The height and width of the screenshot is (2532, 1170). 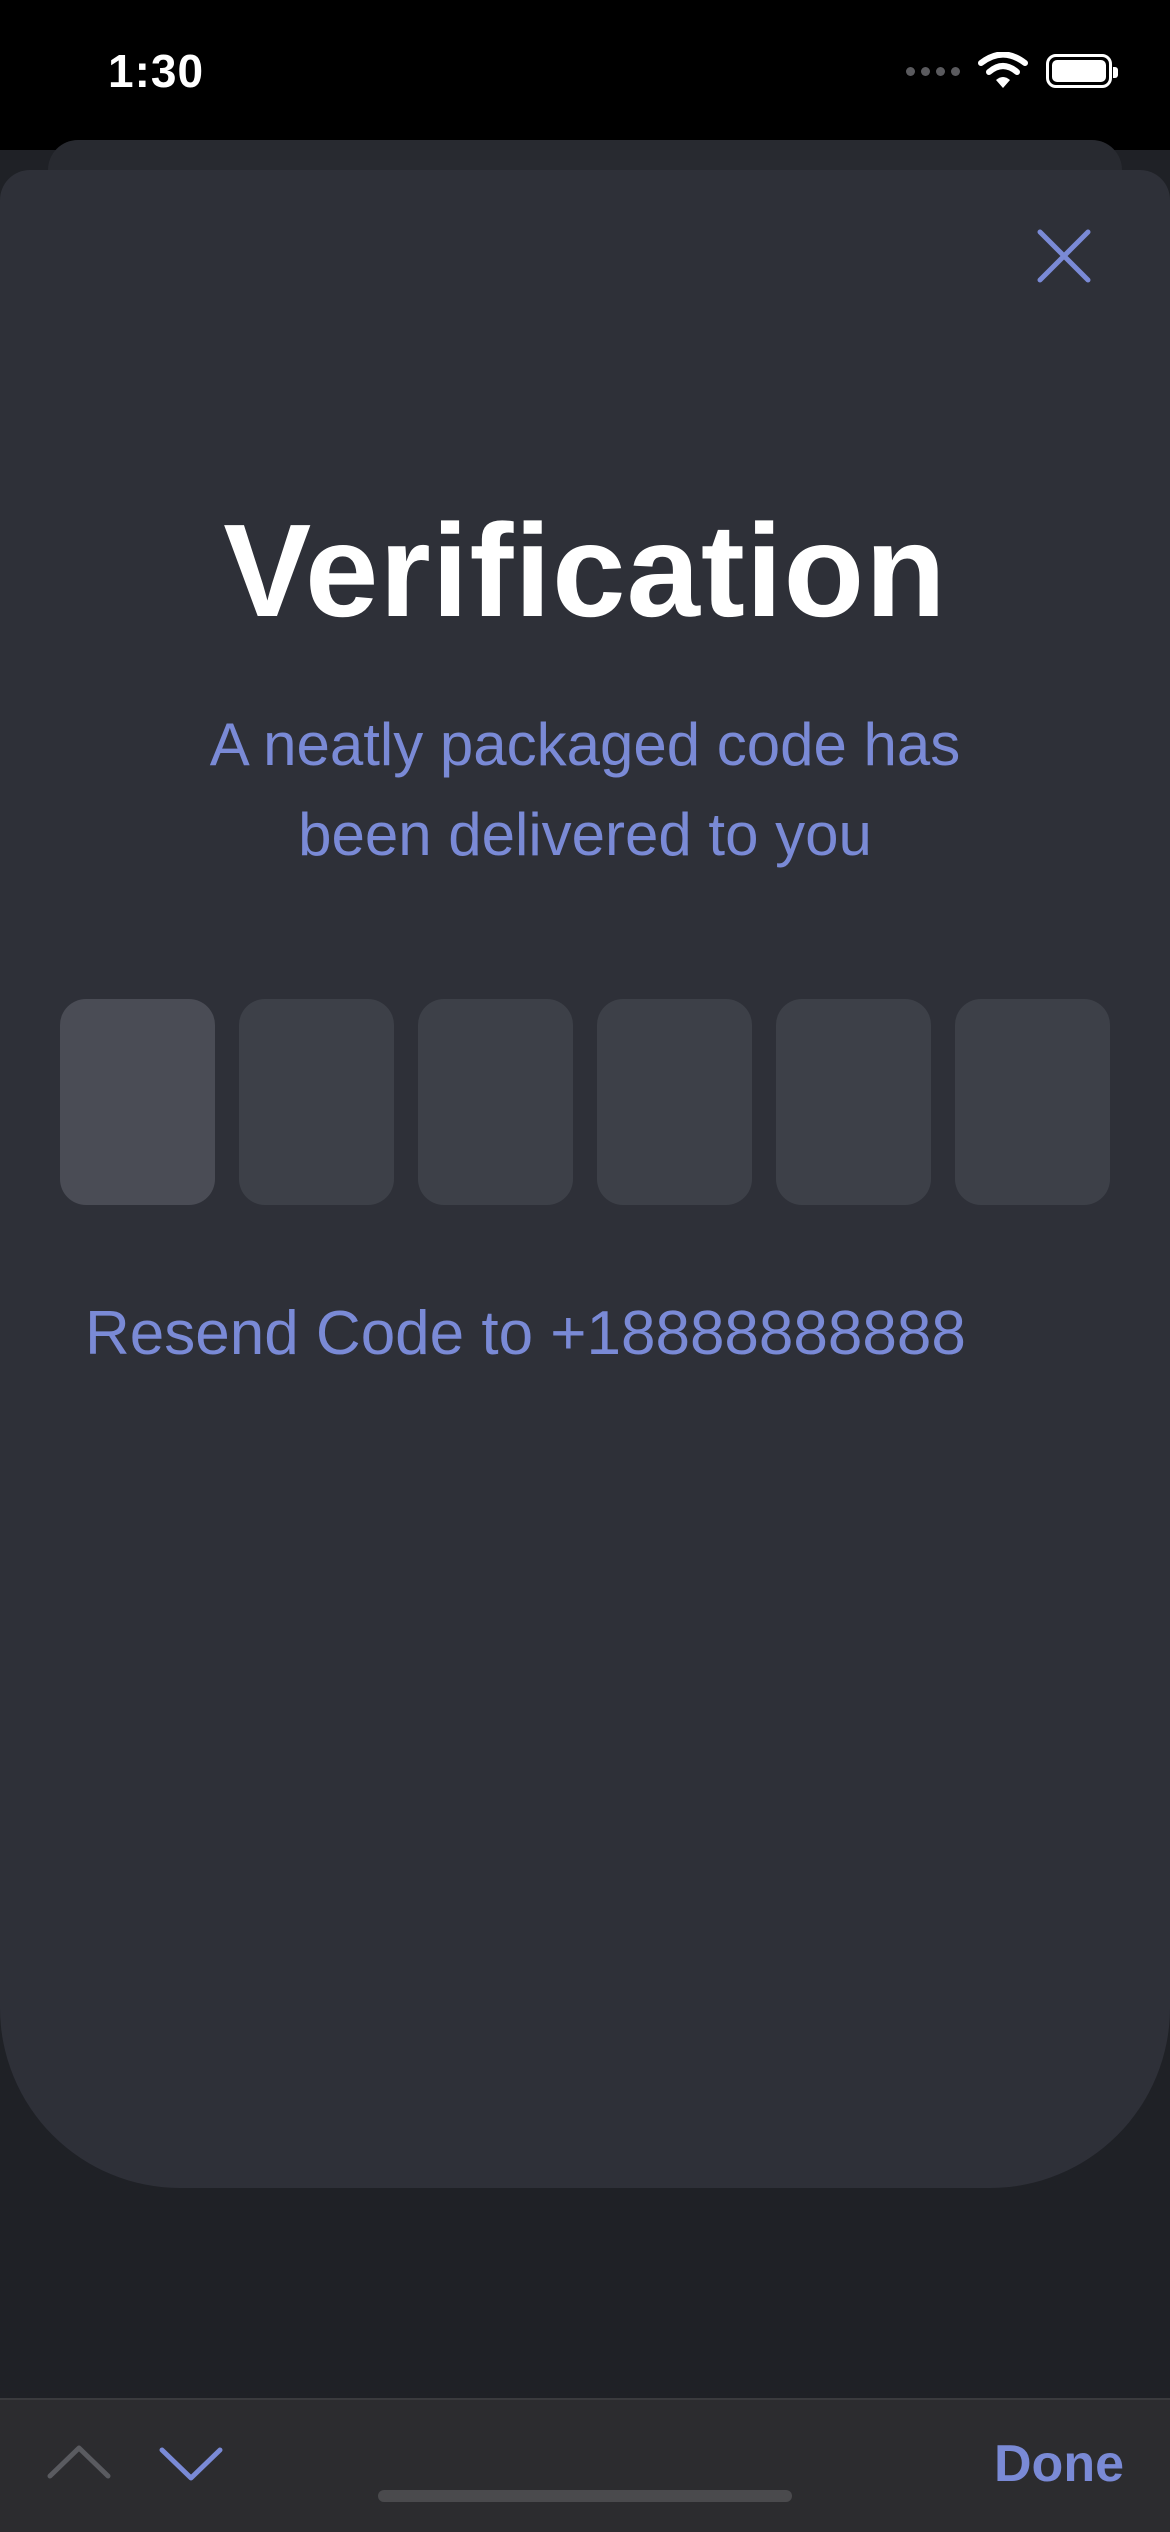 I want to click on status-icons, so click(x=1012, y=71).